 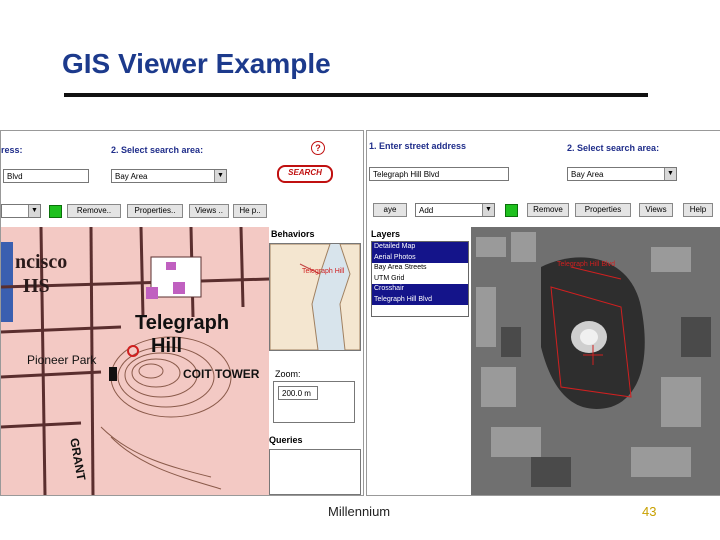 I want to click on help-button: Help, so click(x=698, y=210).